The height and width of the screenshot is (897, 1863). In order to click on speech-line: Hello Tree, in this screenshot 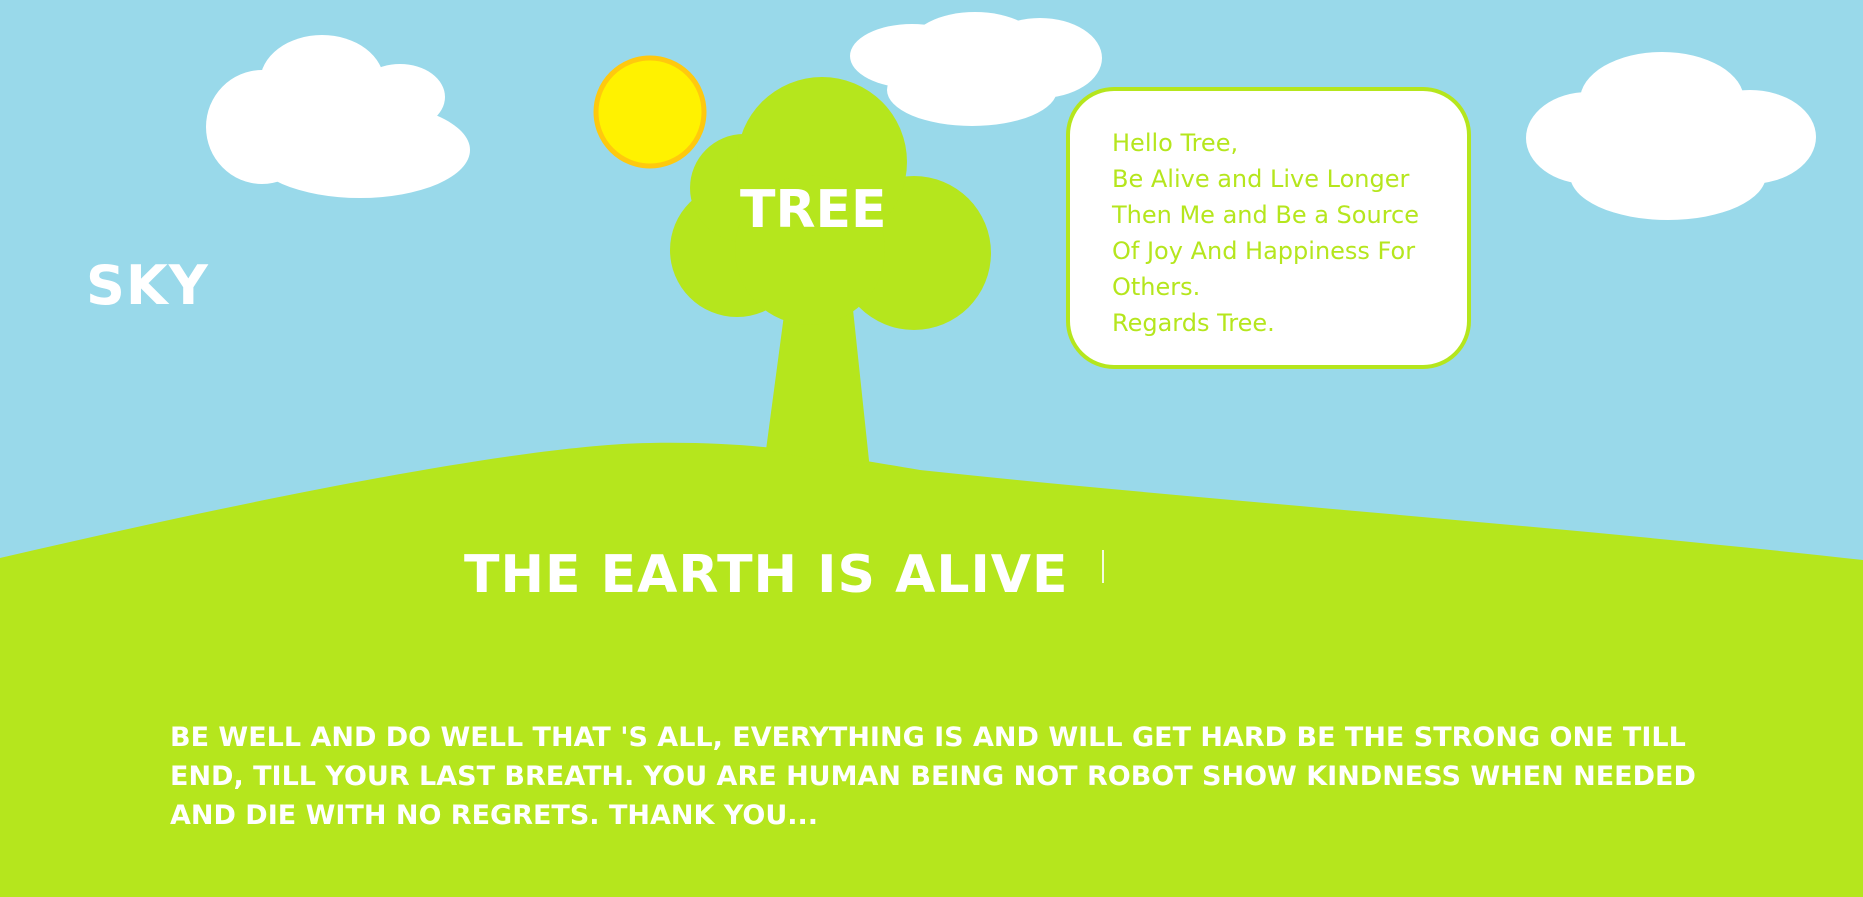, I will do `click(1175, 143)`.